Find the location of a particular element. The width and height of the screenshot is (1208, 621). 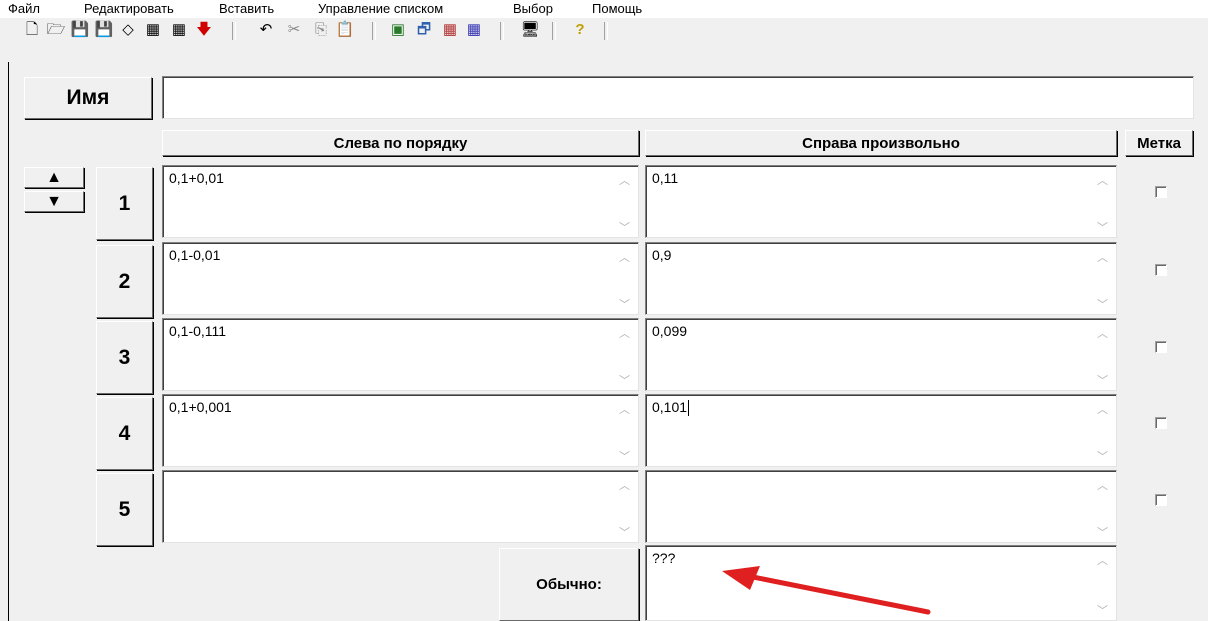

move-down-button: ▼ is located at coordinates (54, 201).